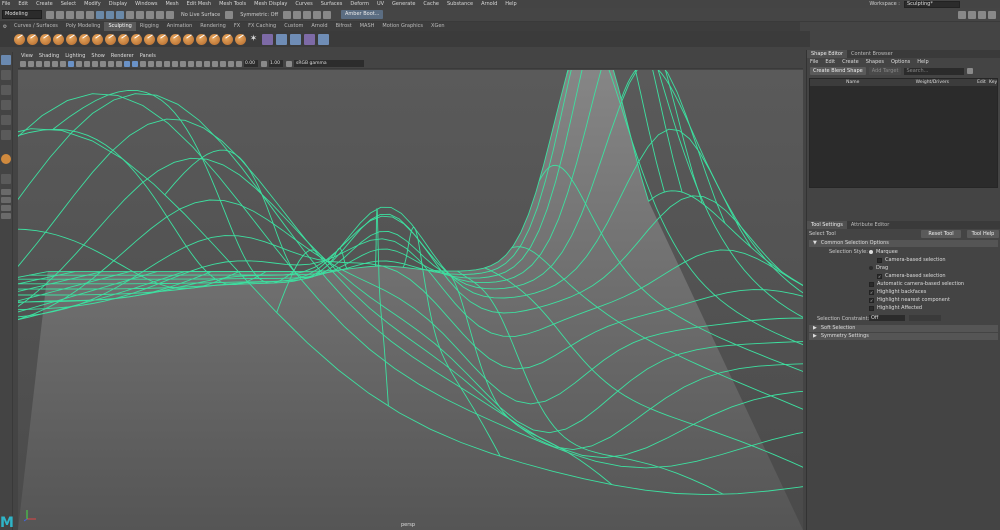  I want to click on last-tool-icon, so click(6, 159).